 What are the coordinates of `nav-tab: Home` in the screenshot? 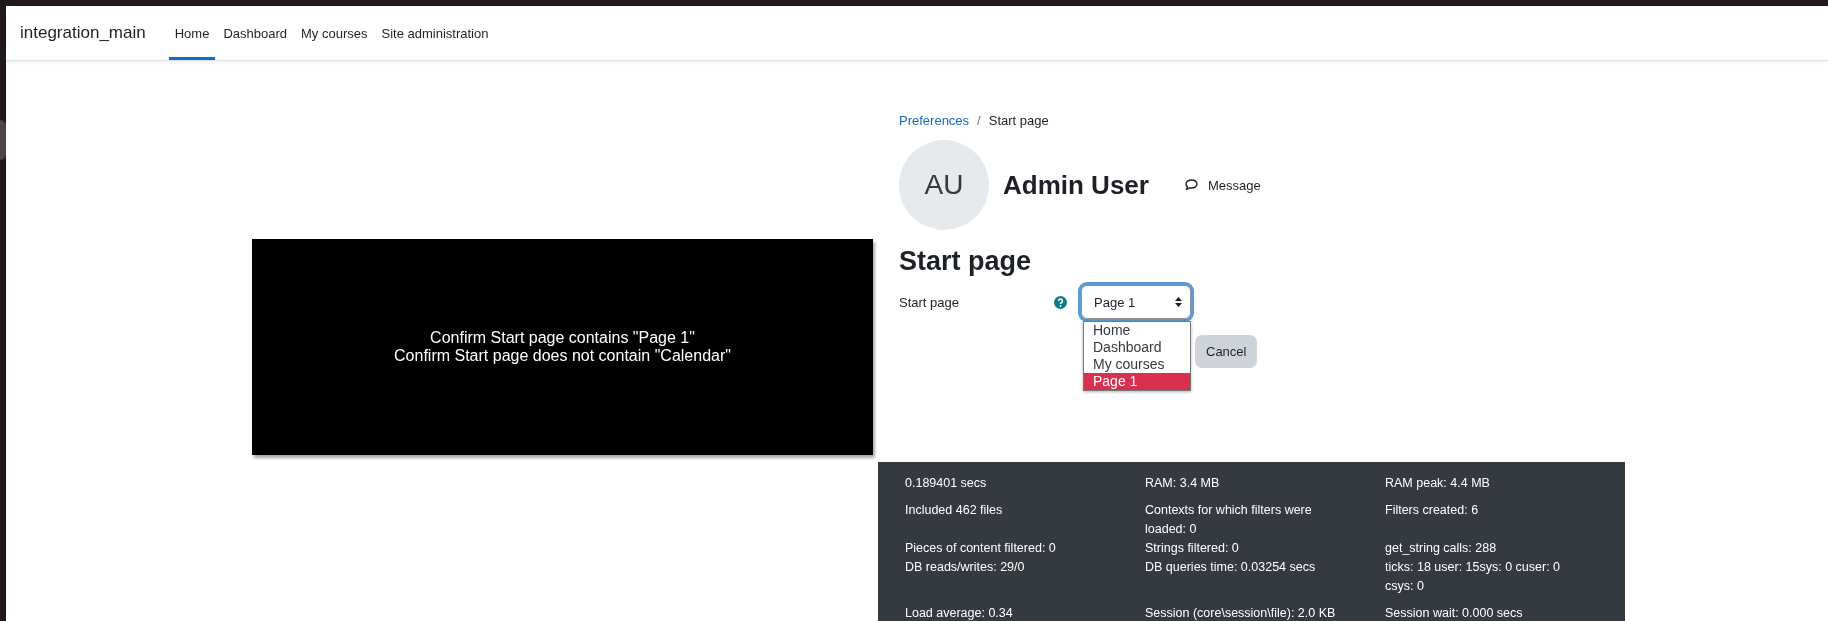 It's located at (192, 33).